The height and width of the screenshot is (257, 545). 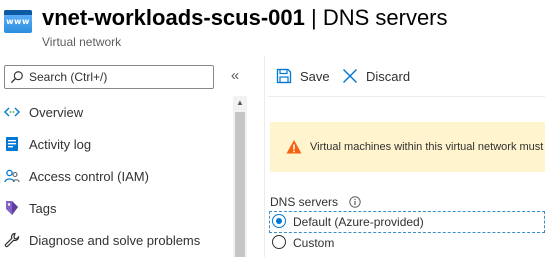 I want to click on scroll-up-arrow-icon: ▲, so click(x=240, y=103).